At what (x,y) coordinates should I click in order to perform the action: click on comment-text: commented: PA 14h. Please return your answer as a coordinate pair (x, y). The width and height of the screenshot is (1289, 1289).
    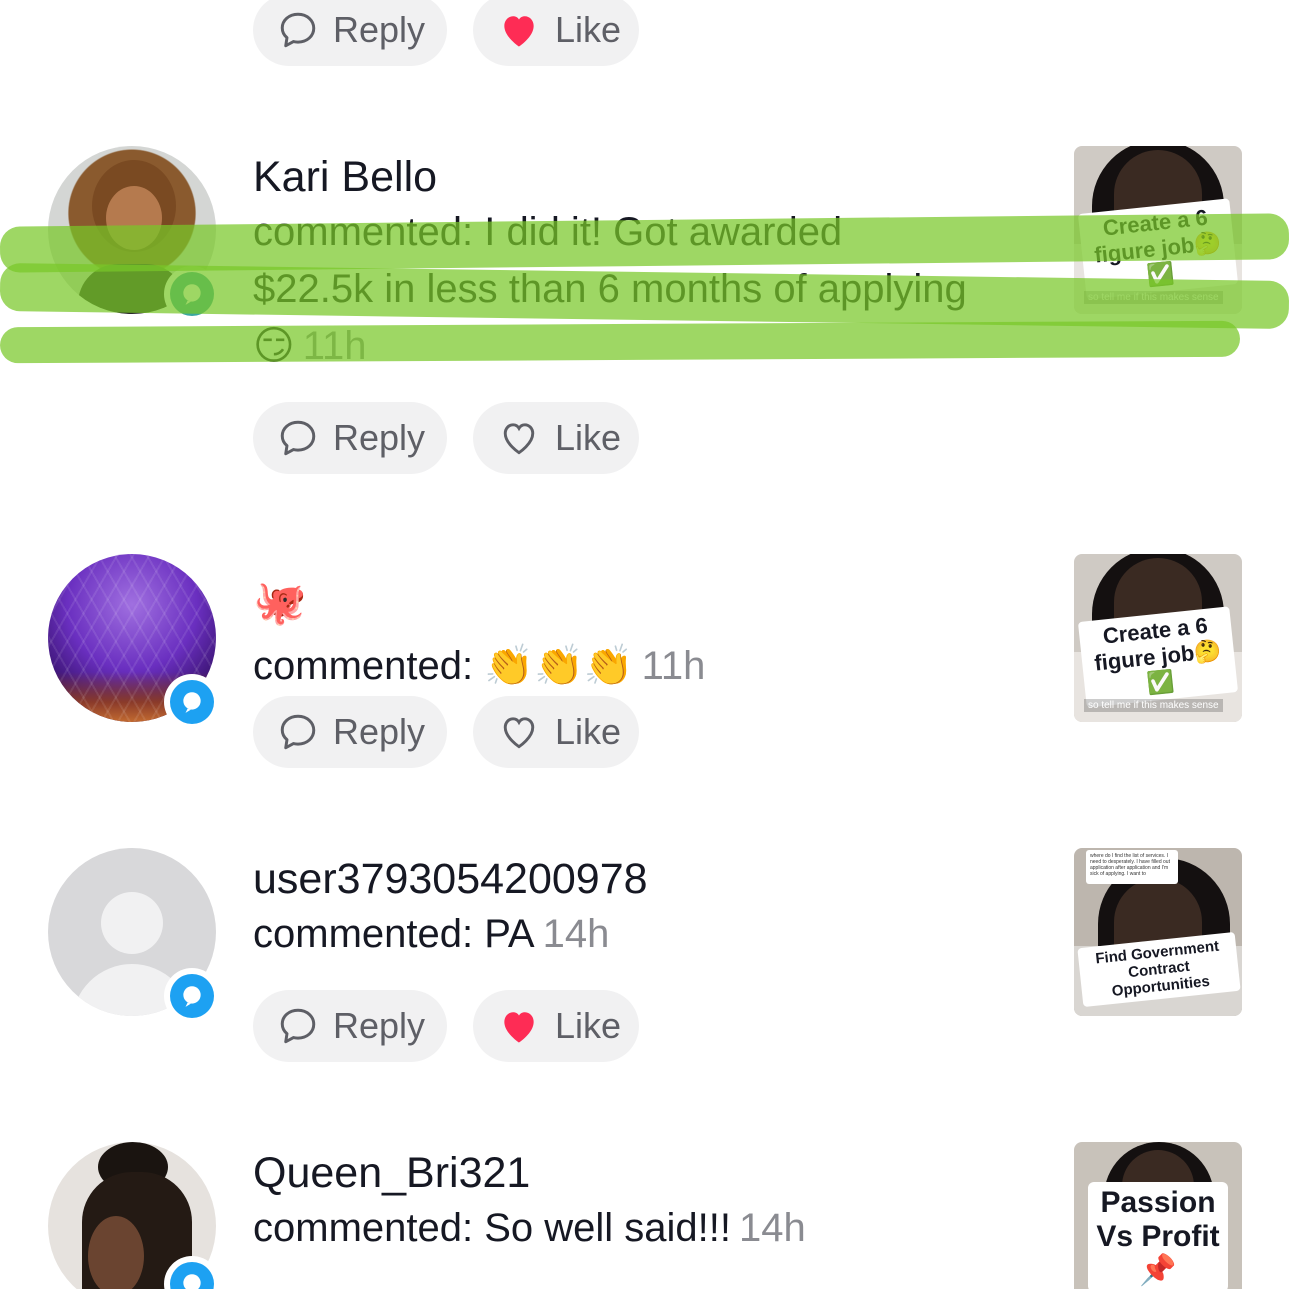
    Looking at the image, I should click on (431, 934).